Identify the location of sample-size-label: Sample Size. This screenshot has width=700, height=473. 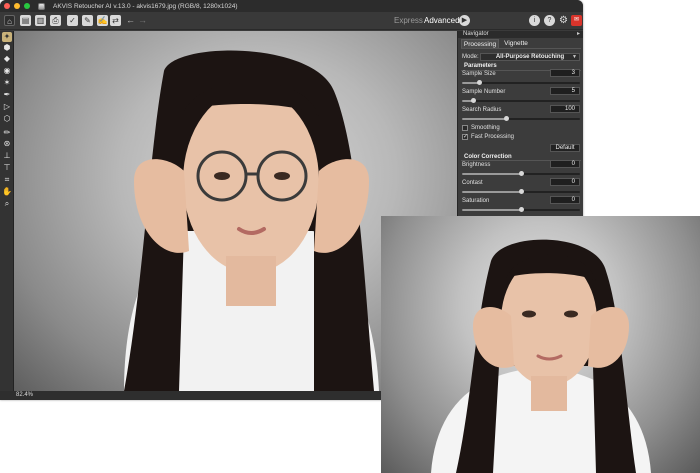
(479, 74).